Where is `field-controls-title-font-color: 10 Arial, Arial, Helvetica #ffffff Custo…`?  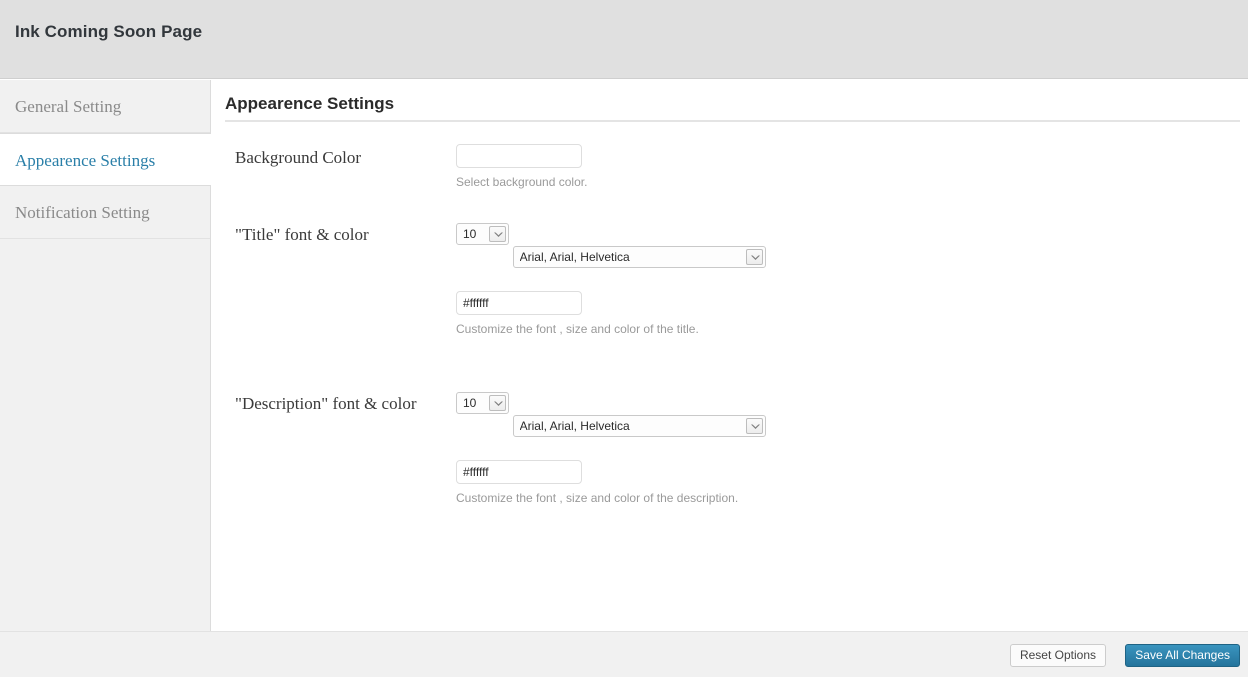 field-controls-title-font-color: 10 Arial, Arial, Helvetica #ffffff Custo… is located at coordinates (611, 279).